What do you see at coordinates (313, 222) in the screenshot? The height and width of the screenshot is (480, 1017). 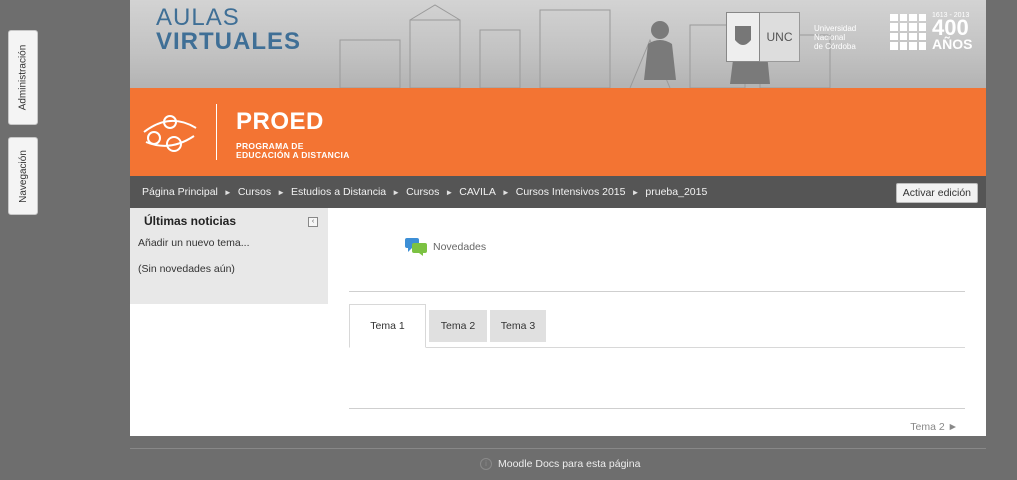 I see `block-collapse-icon: ‹` at bounding box center [313, 222].